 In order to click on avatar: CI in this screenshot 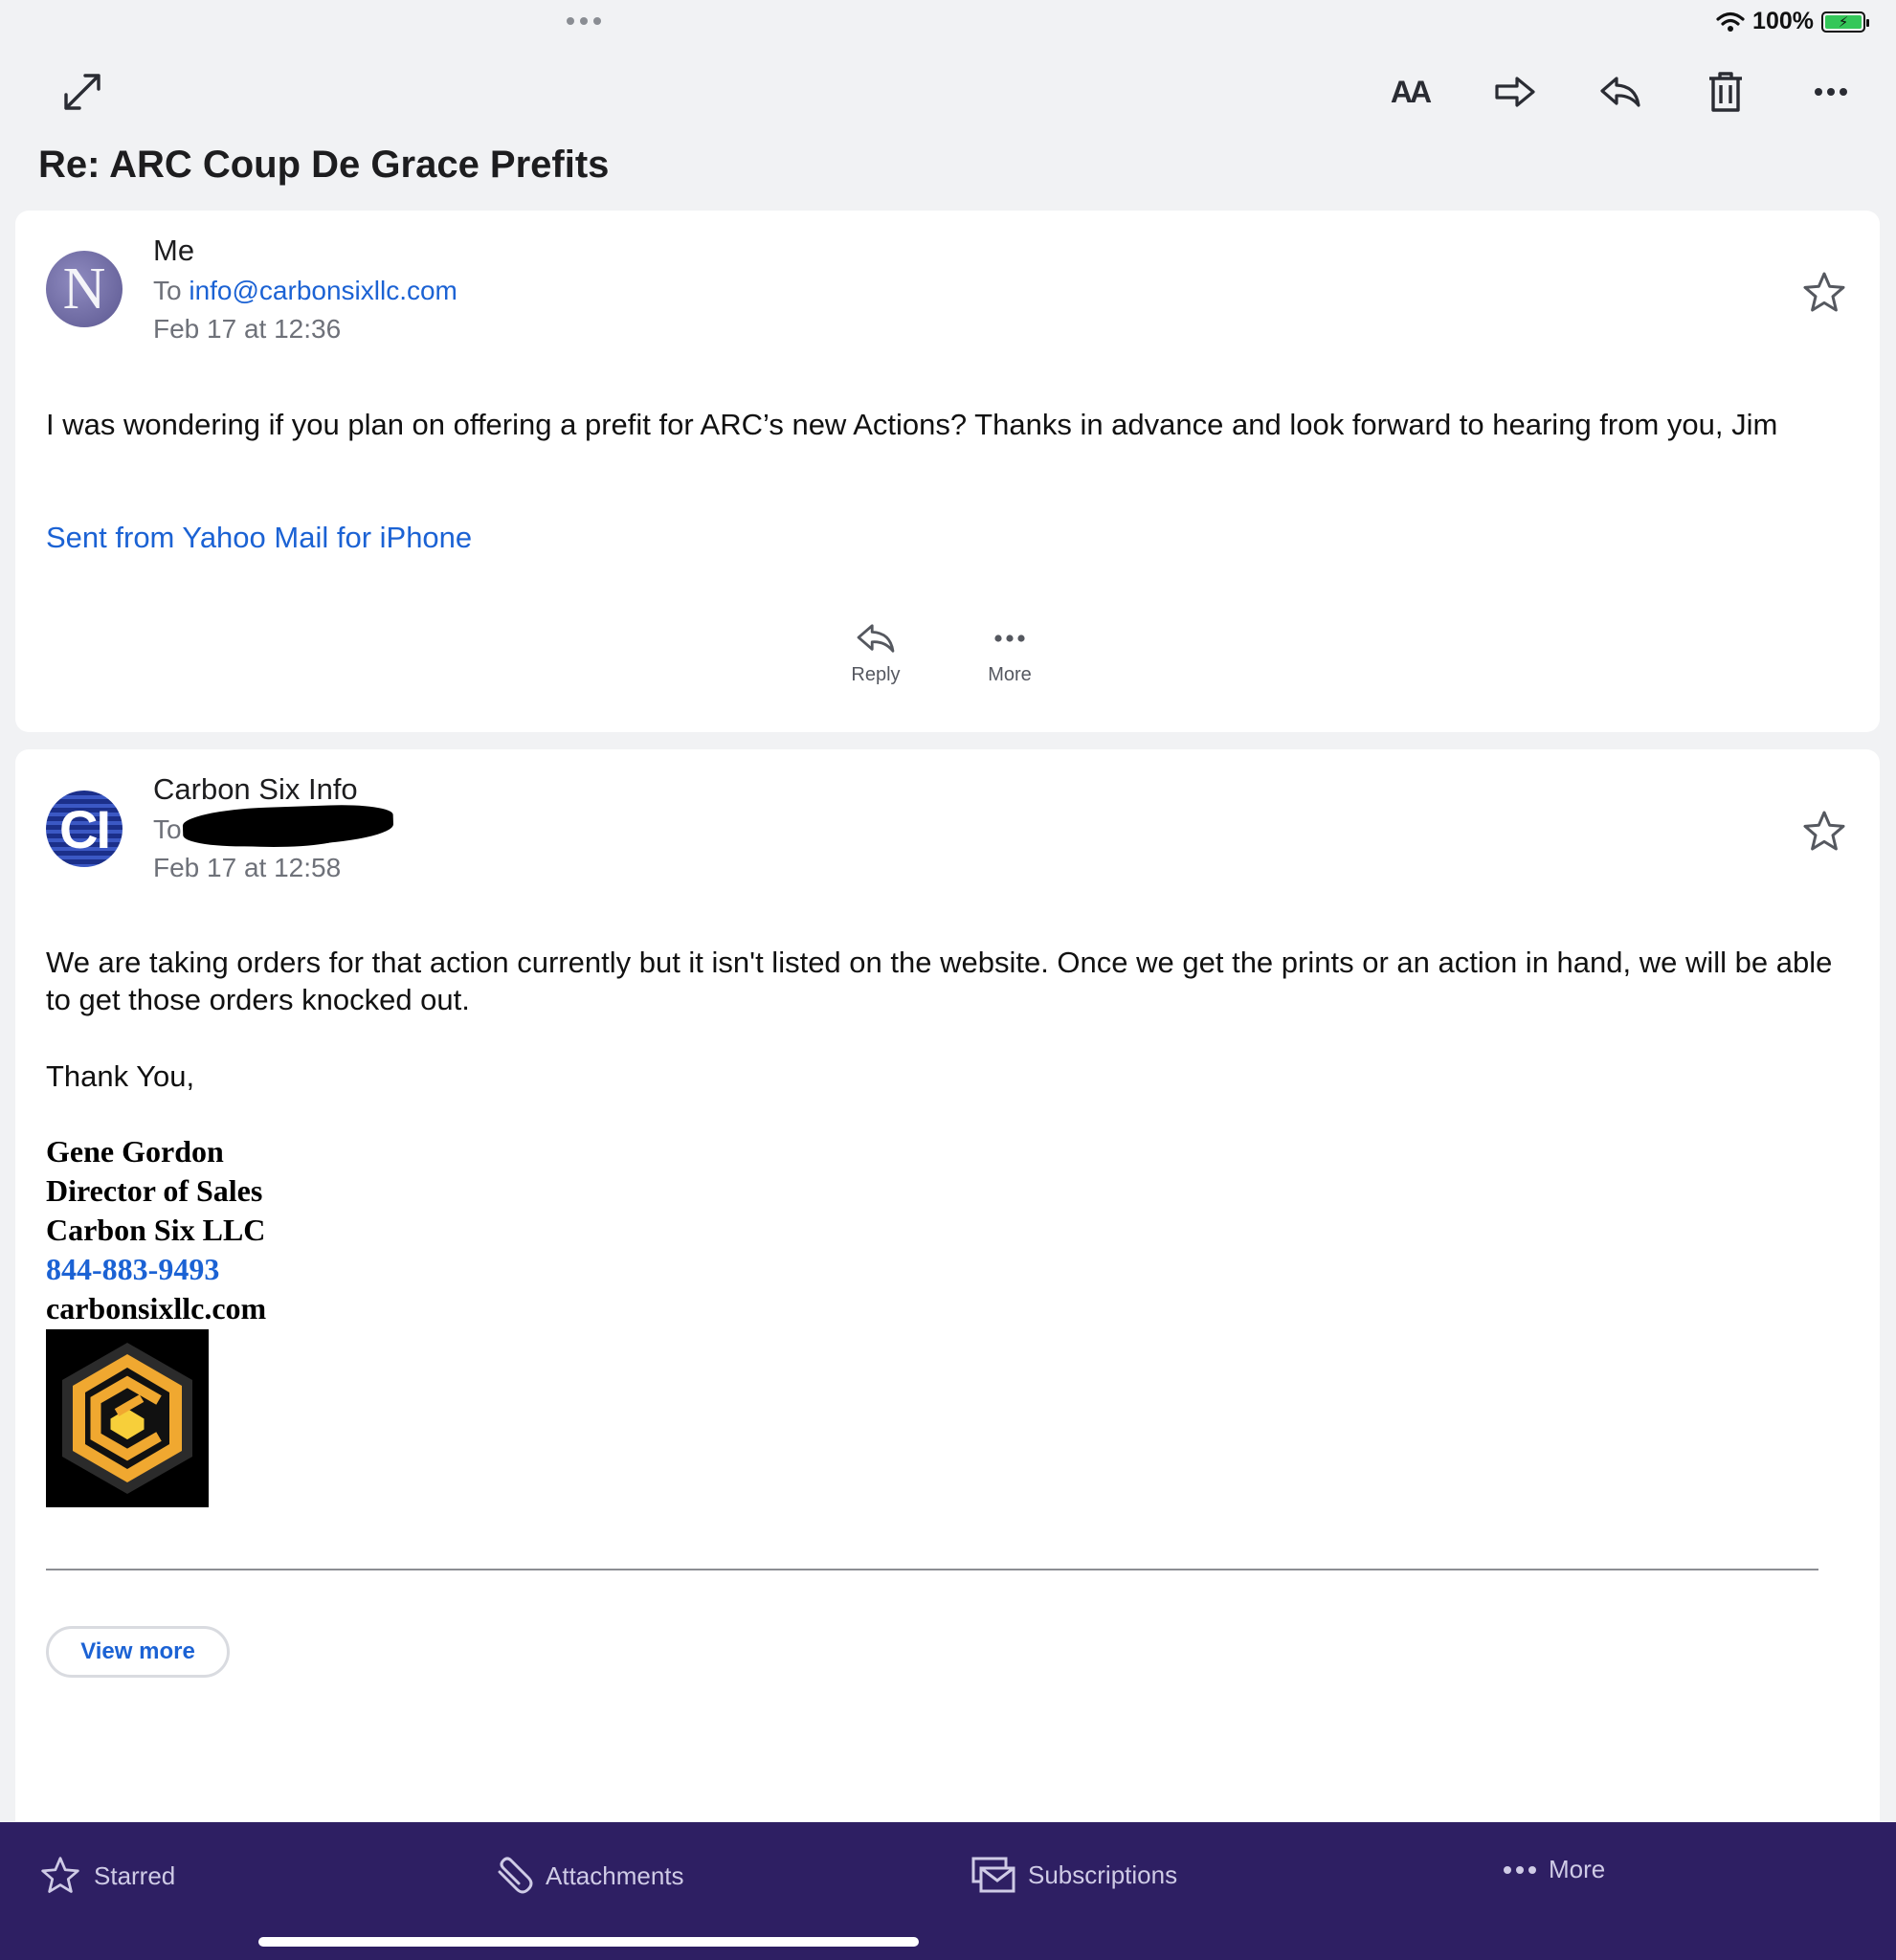, I will do `click(84, 829)`.